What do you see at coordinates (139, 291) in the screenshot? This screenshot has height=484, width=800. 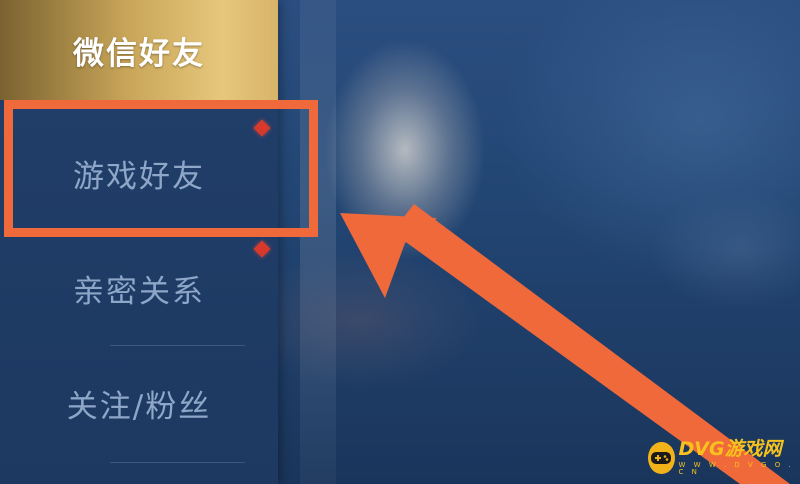 I see `menu-item-label: 亲密关系` at bounding box center [139, 291].